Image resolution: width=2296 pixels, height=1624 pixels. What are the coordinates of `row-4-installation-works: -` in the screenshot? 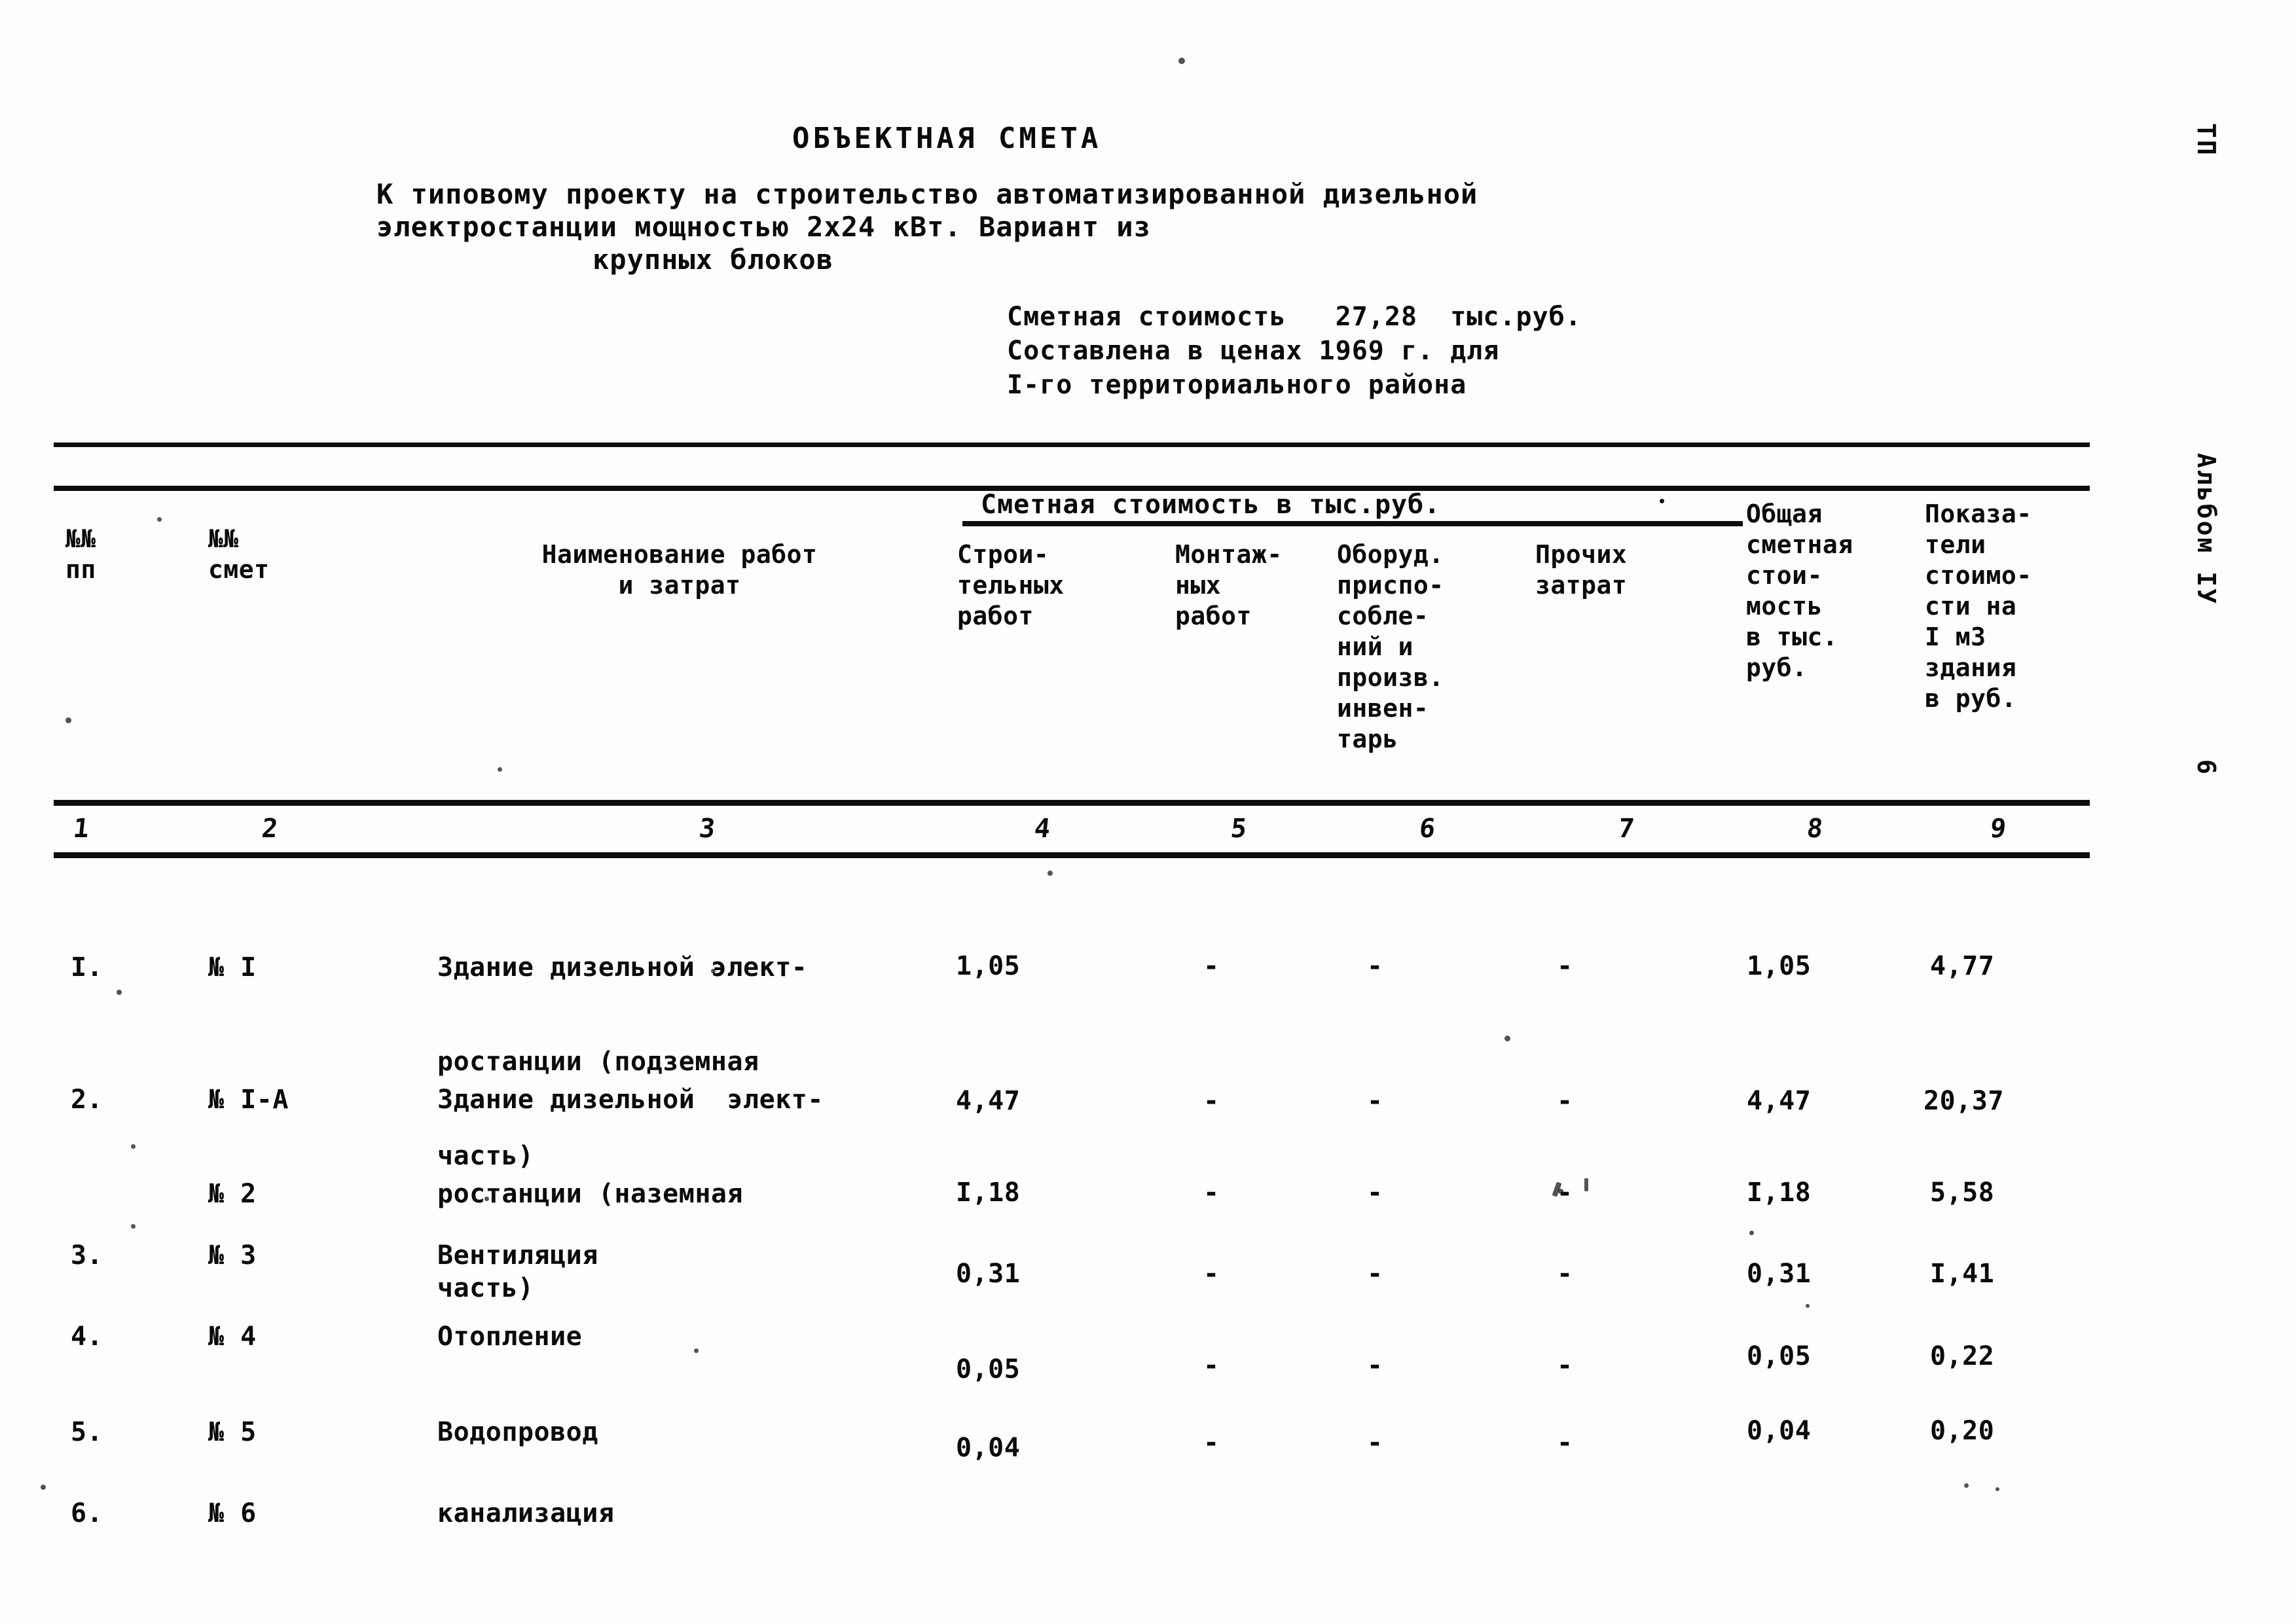 It's located at (1211, 1274).